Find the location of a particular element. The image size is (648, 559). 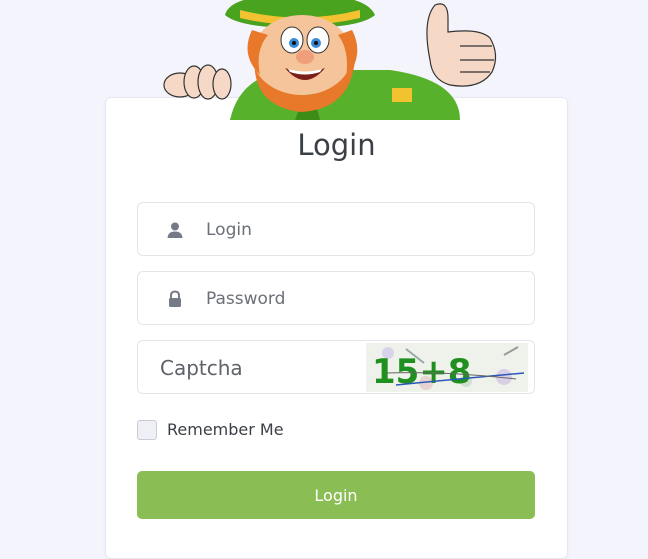

password-input is located at coordinates (356, 299).